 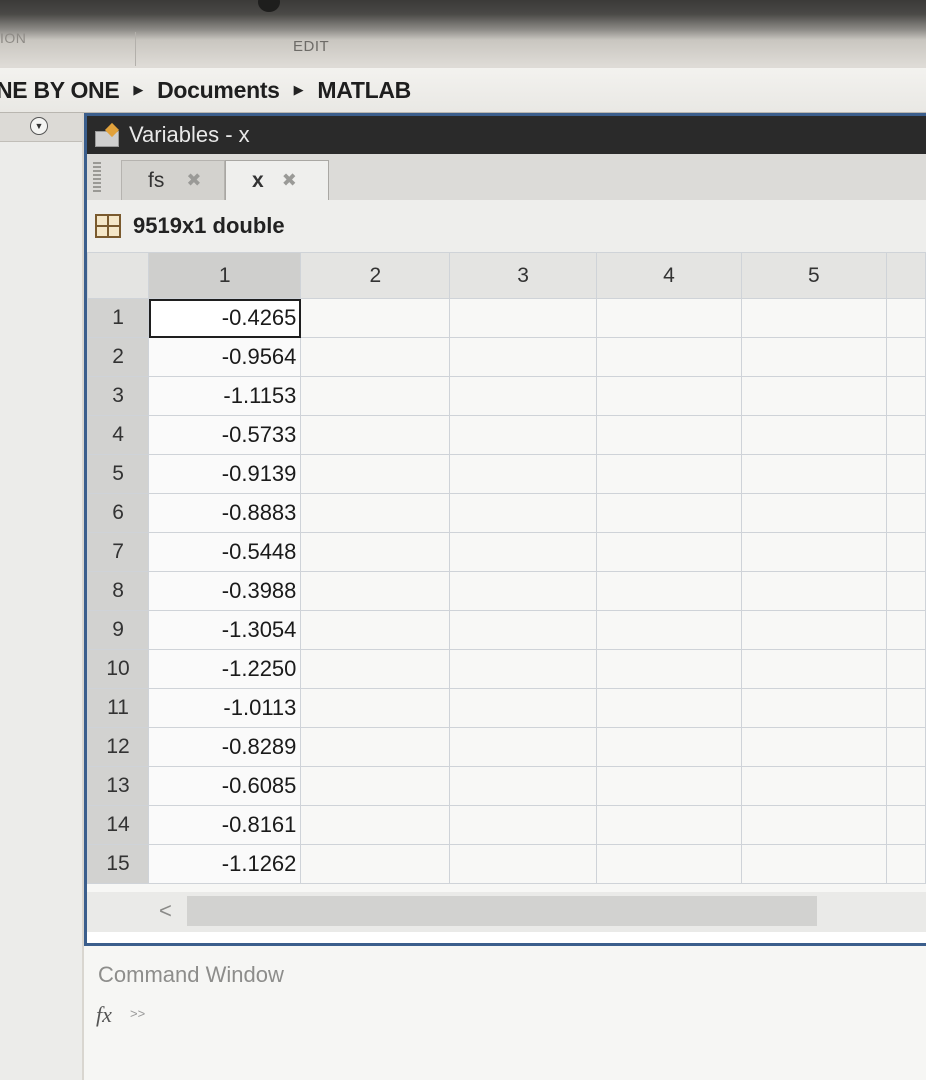 What do you see at coordinates (173, 180) in the screenshot?
I see `tab-fs: fs ✖` at bounding box center [173, 180].